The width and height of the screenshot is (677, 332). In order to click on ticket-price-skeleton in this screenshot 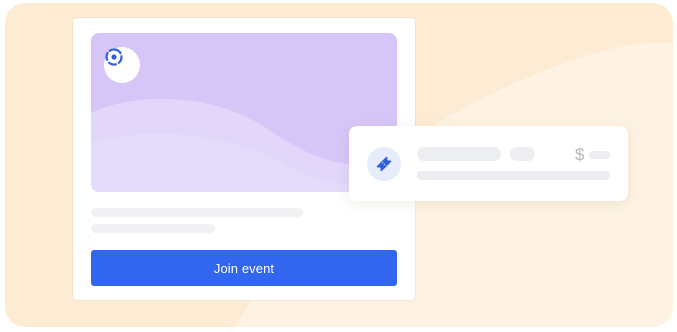, I will do `click(599, 155)`.